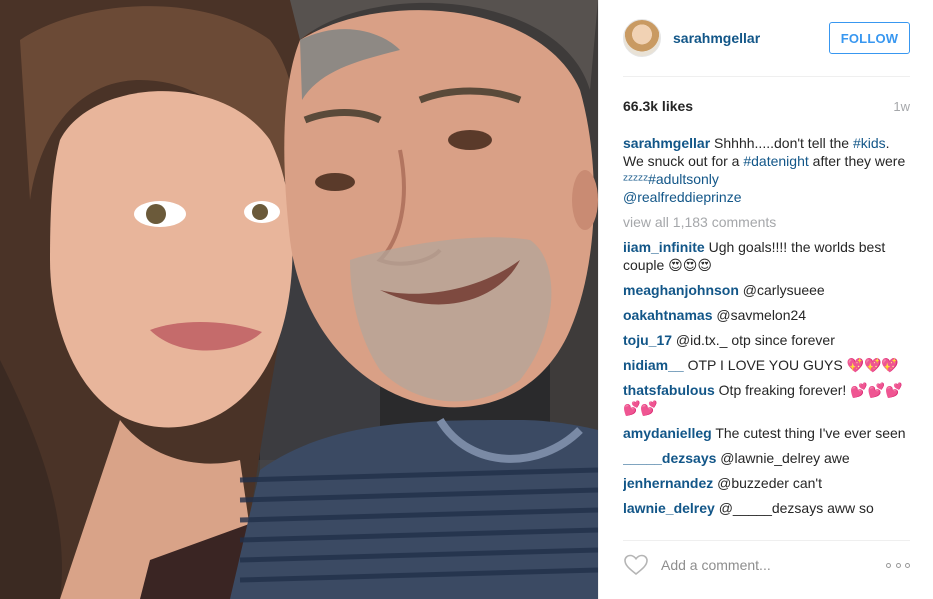 This screenshot has height=599, width=933. I want to click on caption-username: sarahmgellar, so click(666, 143).